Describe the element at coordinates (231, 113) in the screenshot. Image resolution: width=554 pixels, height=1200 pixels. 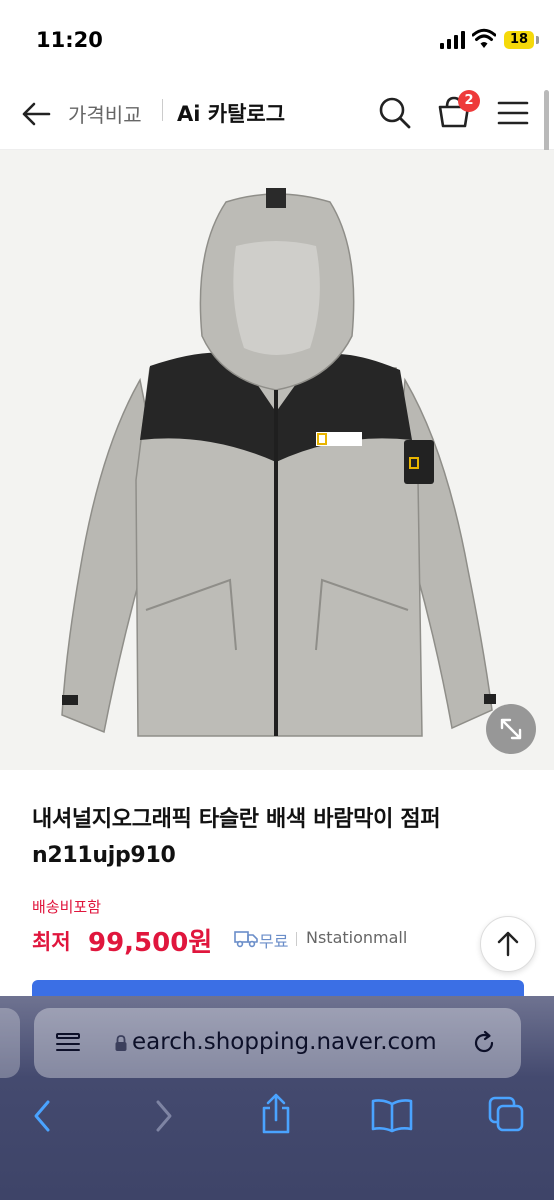
I see `ai-catalog-title: Ai 카탈로그` at that location.